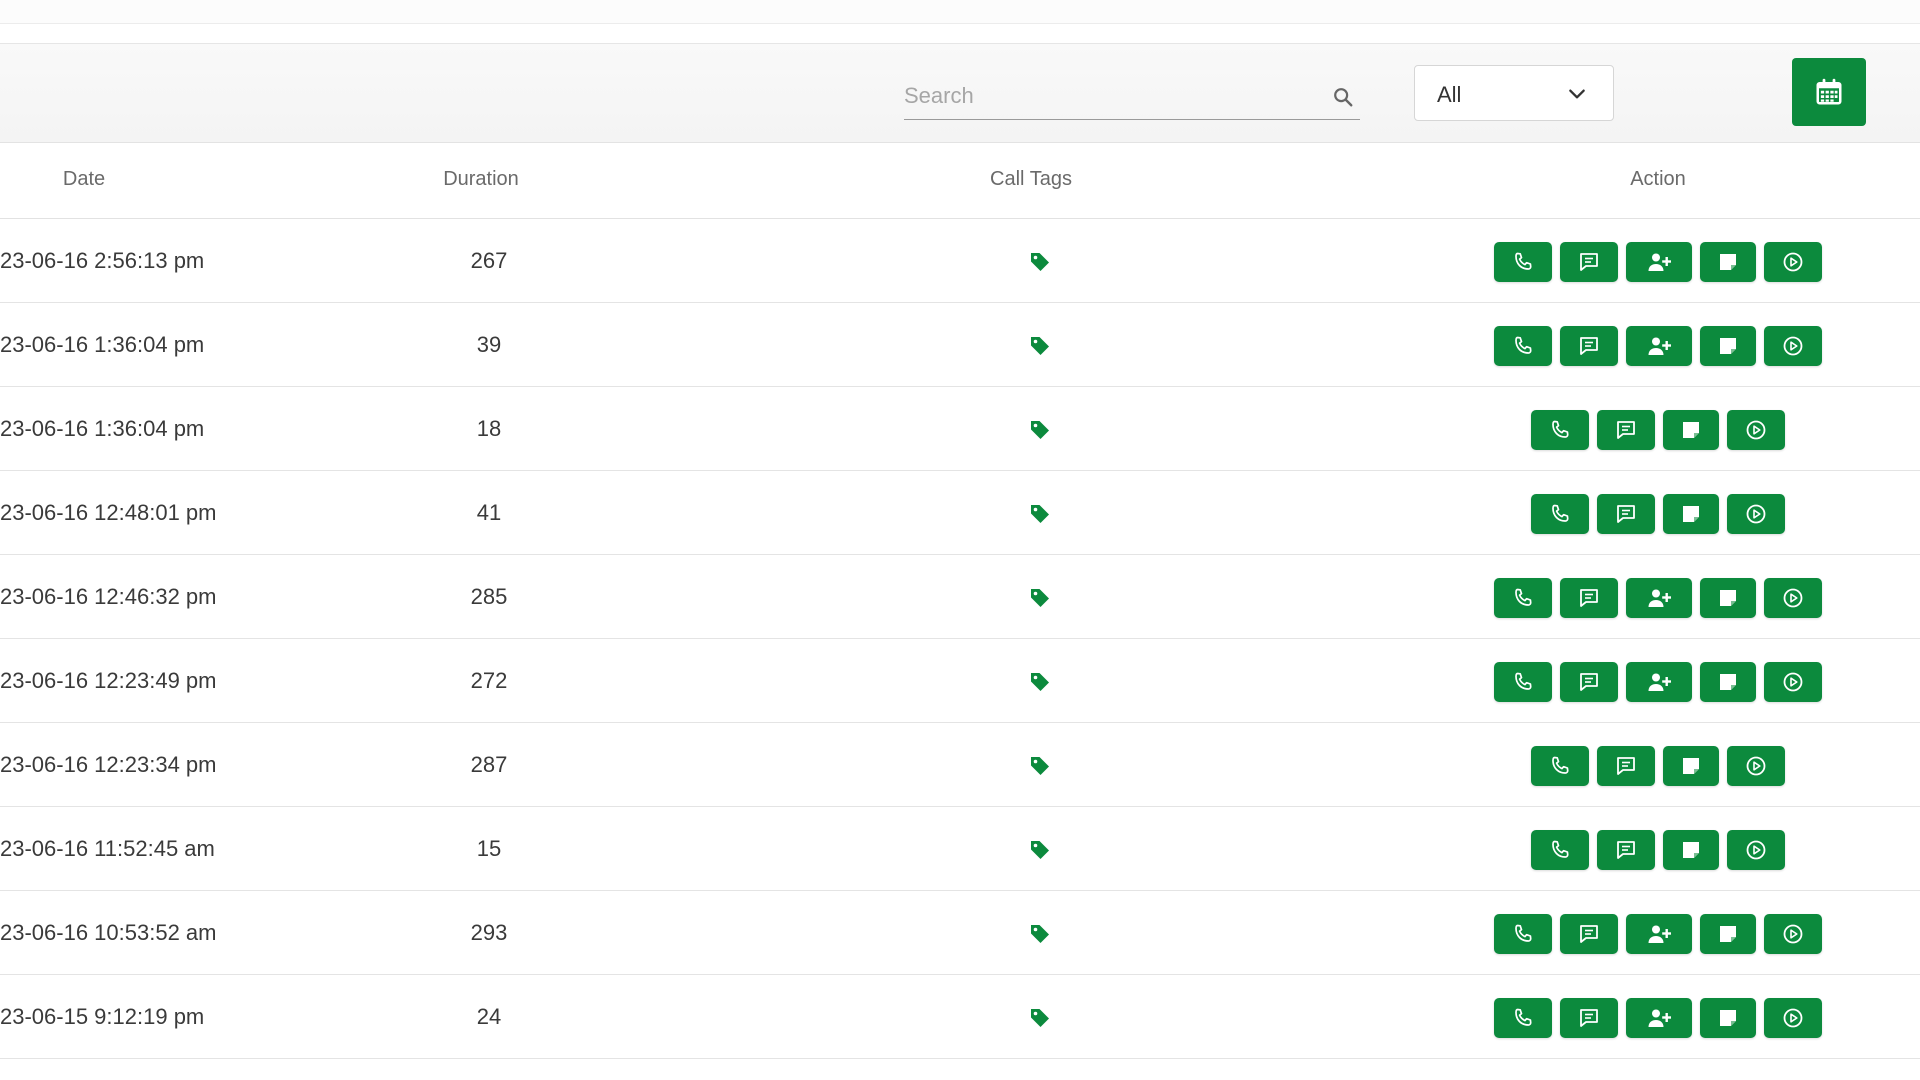  What do you see at coordinates (489, 344) in the screenshot?
I see `row-duration: 39` at bounding box center [489, 344].